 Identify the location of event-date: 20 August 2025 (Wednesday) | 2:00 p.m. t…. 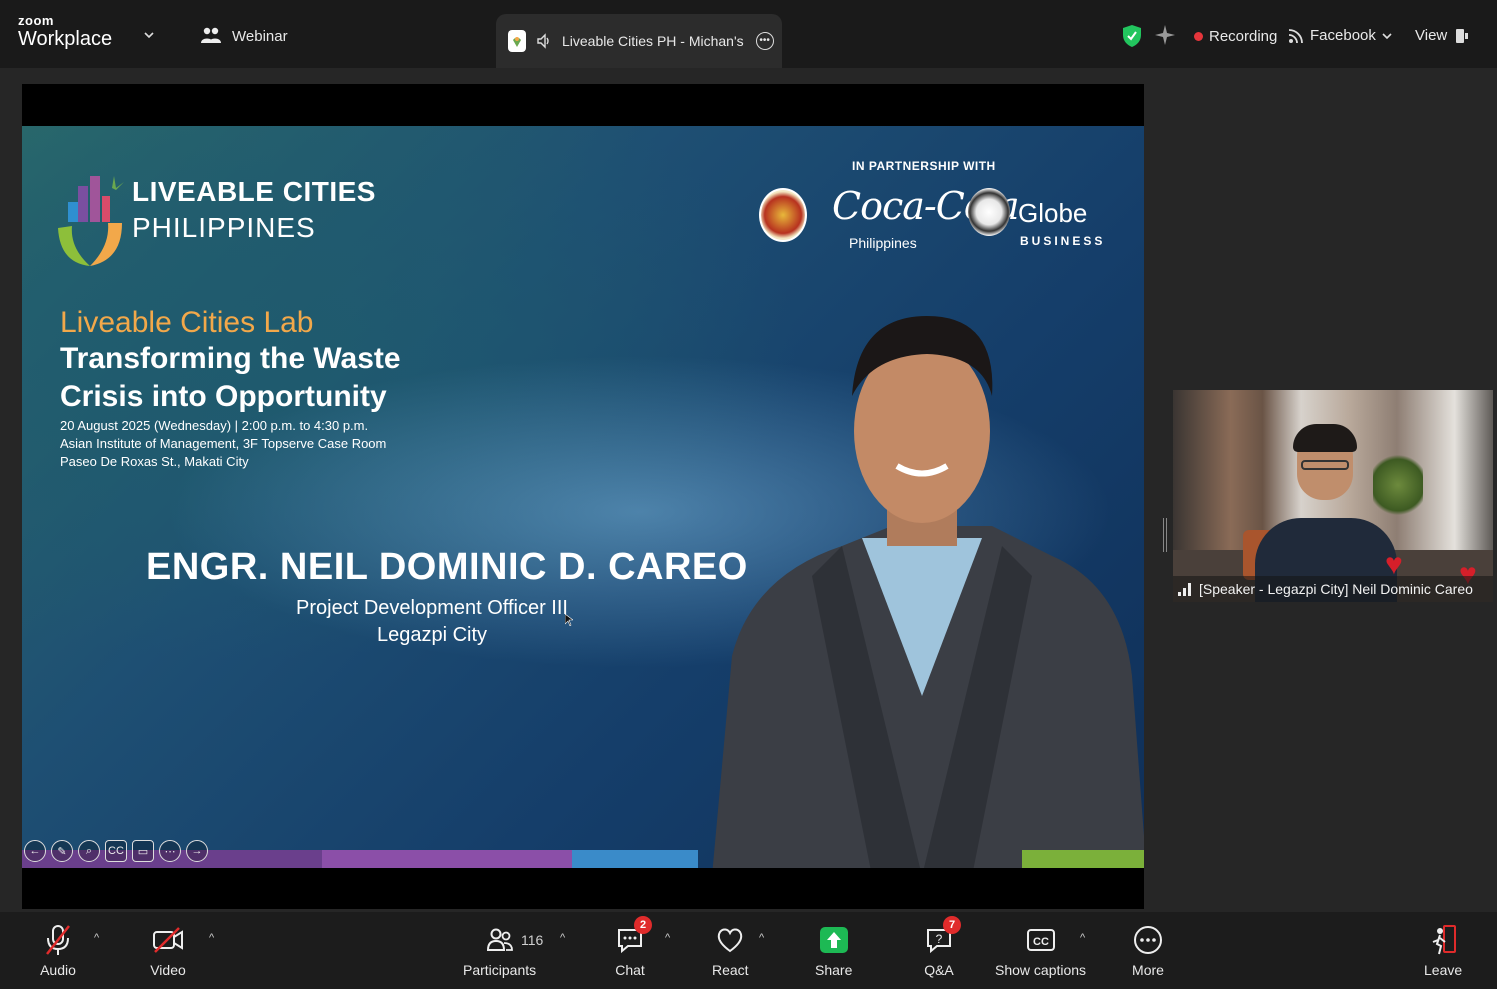
(214, 425).